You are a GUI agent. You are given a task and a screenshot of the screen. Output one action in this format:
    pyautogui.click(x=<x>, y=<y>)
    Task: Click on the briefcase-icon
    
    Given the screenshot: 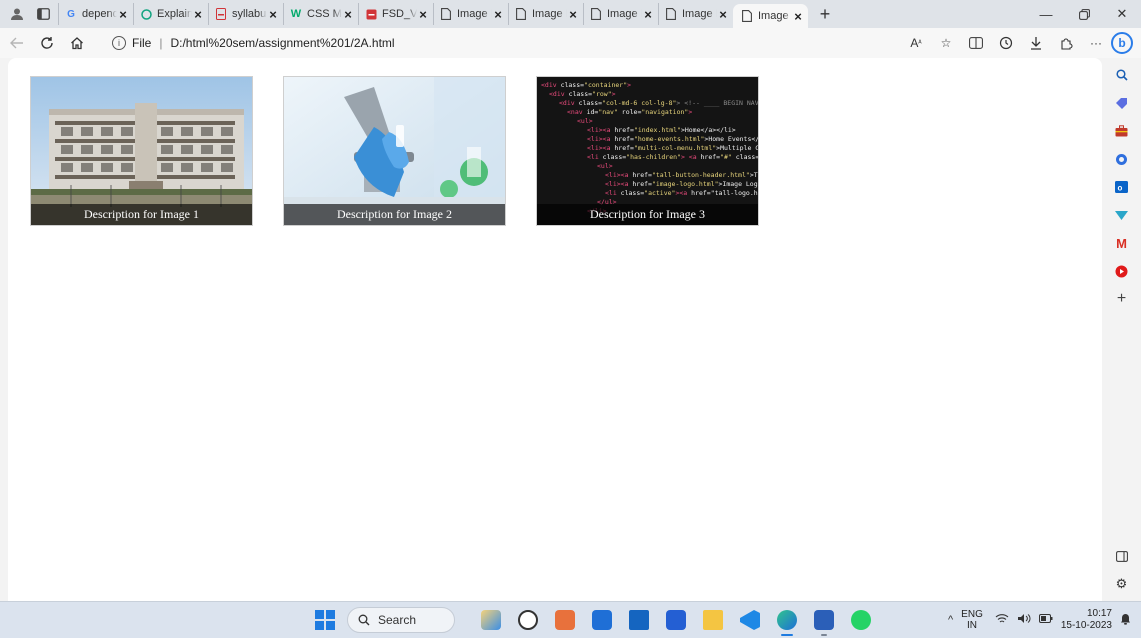 What is the action you would take?
    pyautogui.click(x=1122, y=131)
    